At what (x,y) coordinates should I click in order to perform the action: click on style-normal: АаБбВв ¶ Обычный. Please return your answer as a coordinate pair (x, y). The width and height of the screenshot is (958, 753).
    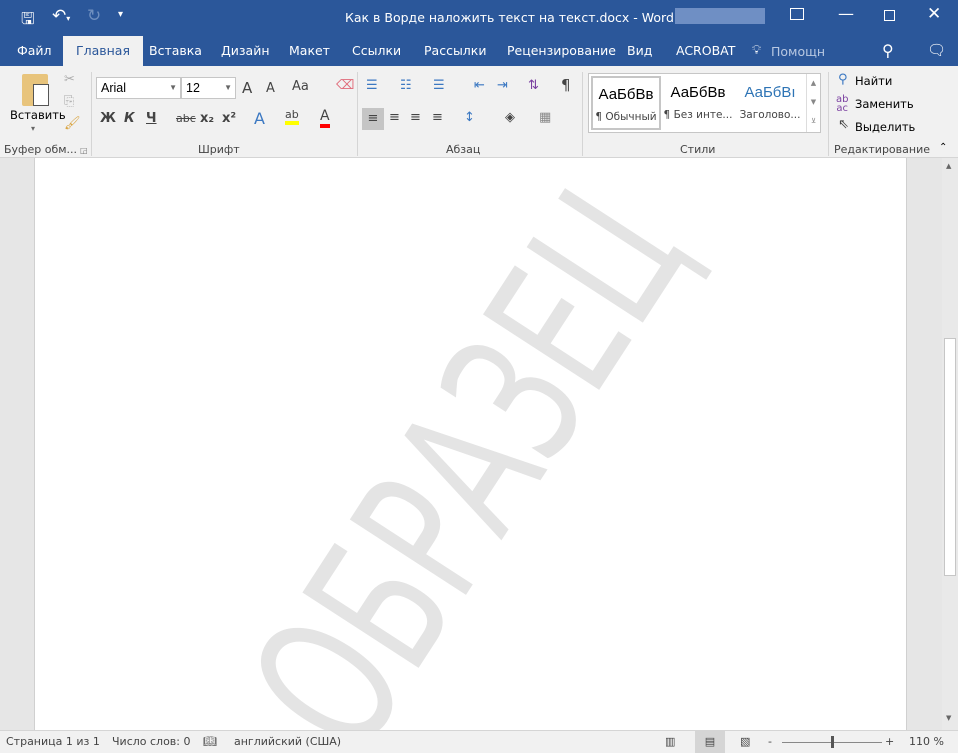
    Looking at the image, I should click on (626, 103).